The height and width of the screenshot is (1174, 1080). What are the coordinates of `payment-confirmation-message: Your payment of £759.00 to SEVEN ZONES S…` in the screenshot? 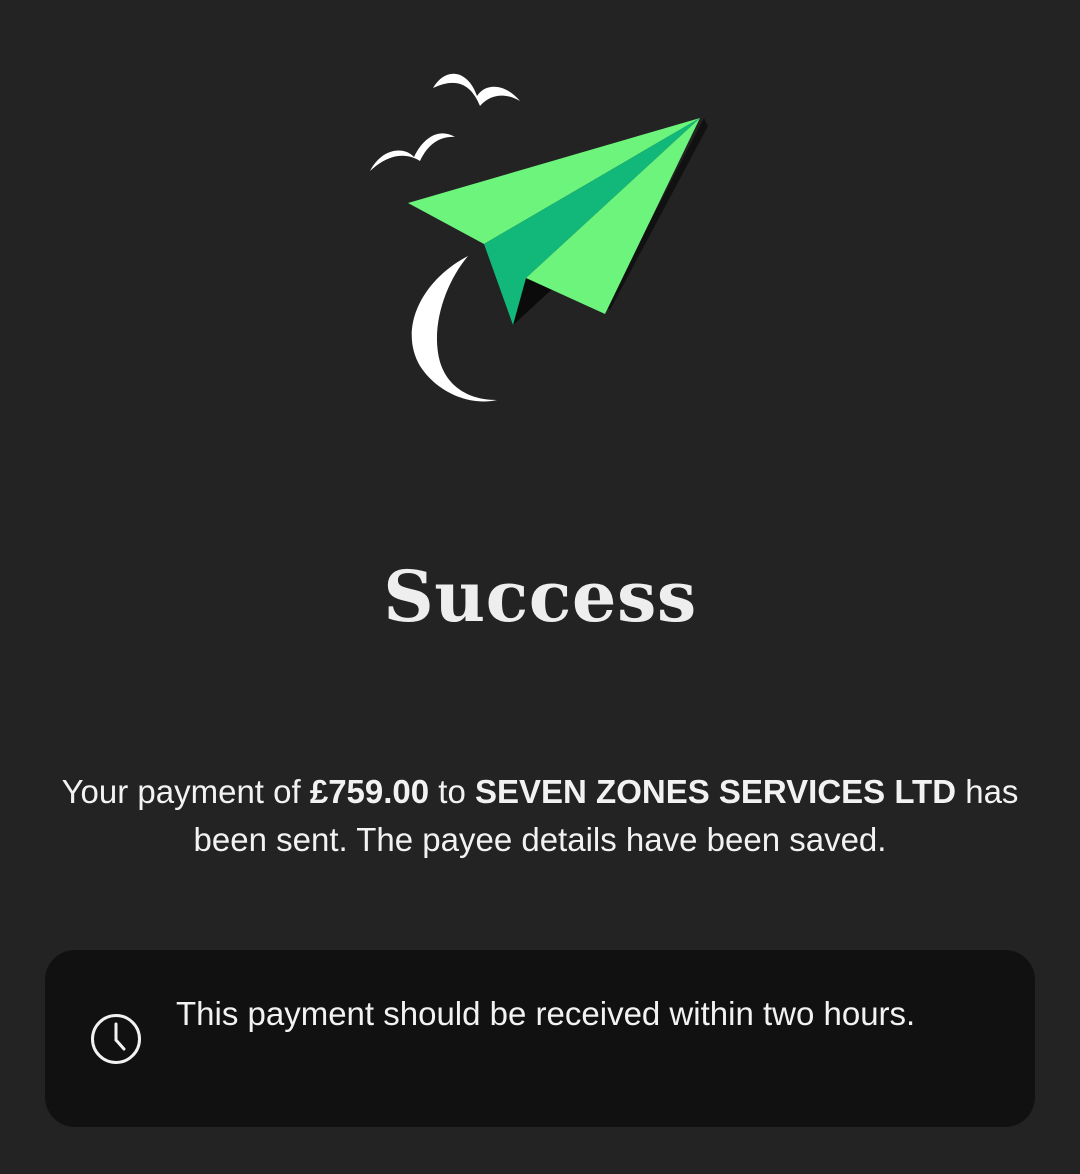 It's located at (540, 816).